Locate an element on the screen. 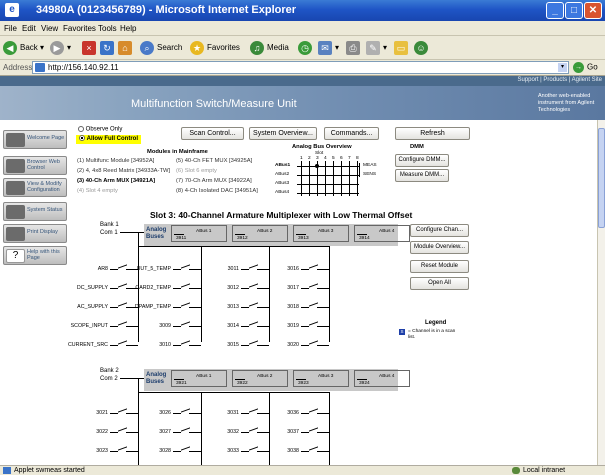  channel-switch: 3027 is located at coordinates (173, 432).